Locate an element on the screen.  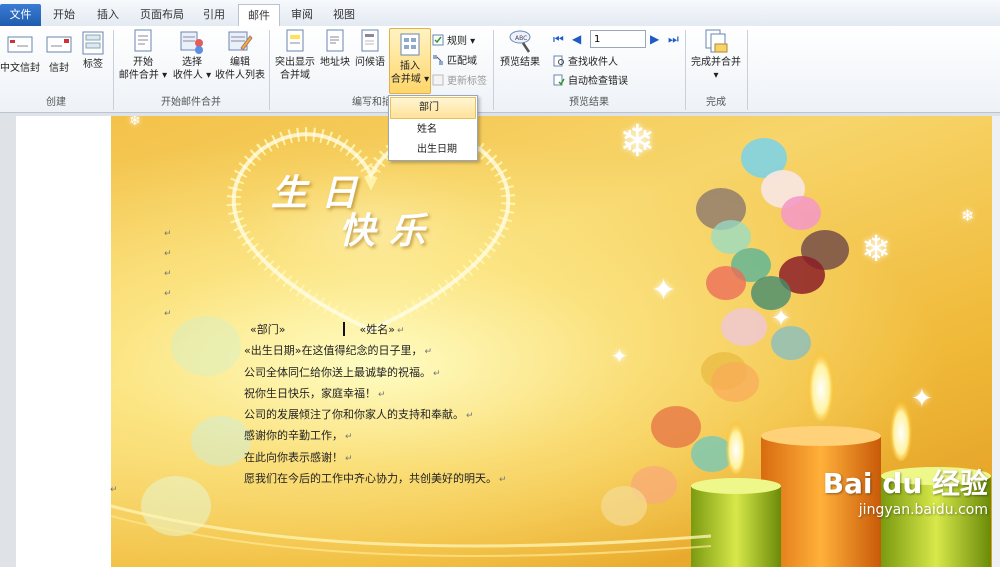
edit-recipient-list-button: 编辑 收件人列表 is located at coordinates (240, 55).